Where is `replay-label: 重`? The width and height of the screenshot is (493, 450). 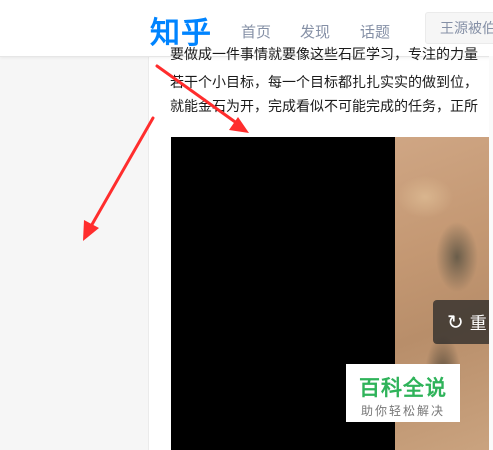 replay-label: 重 is located at coordinates (478, 324).